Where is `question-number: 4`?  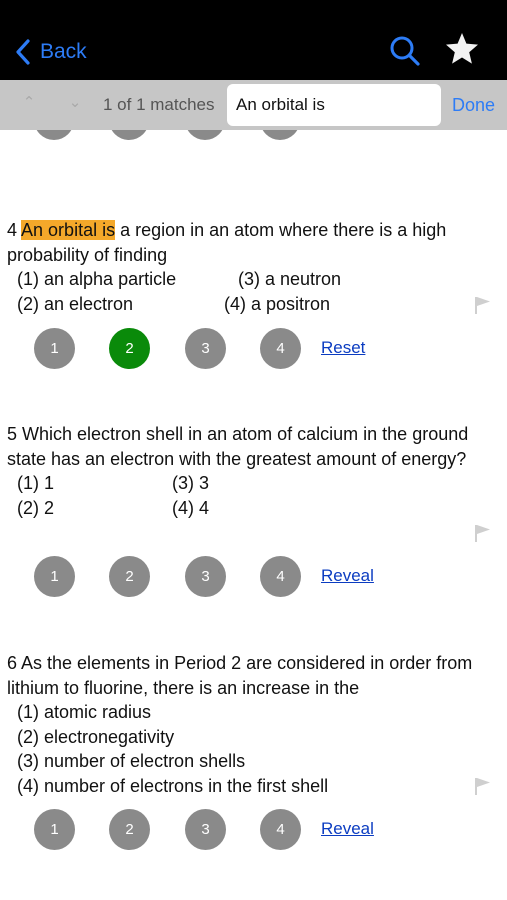
question-number: 4 is located at coordinates (12, 230).